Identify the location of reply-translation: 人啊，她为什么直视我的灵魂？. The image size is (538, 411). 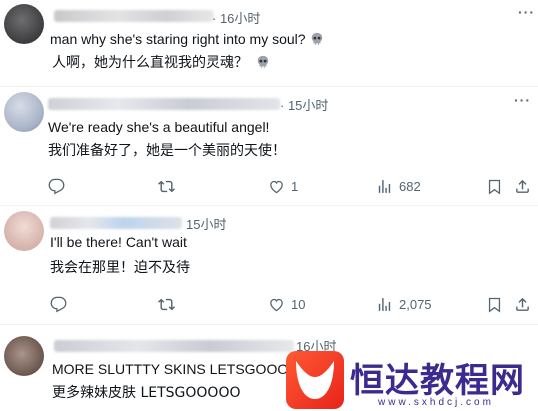
(161, 63).